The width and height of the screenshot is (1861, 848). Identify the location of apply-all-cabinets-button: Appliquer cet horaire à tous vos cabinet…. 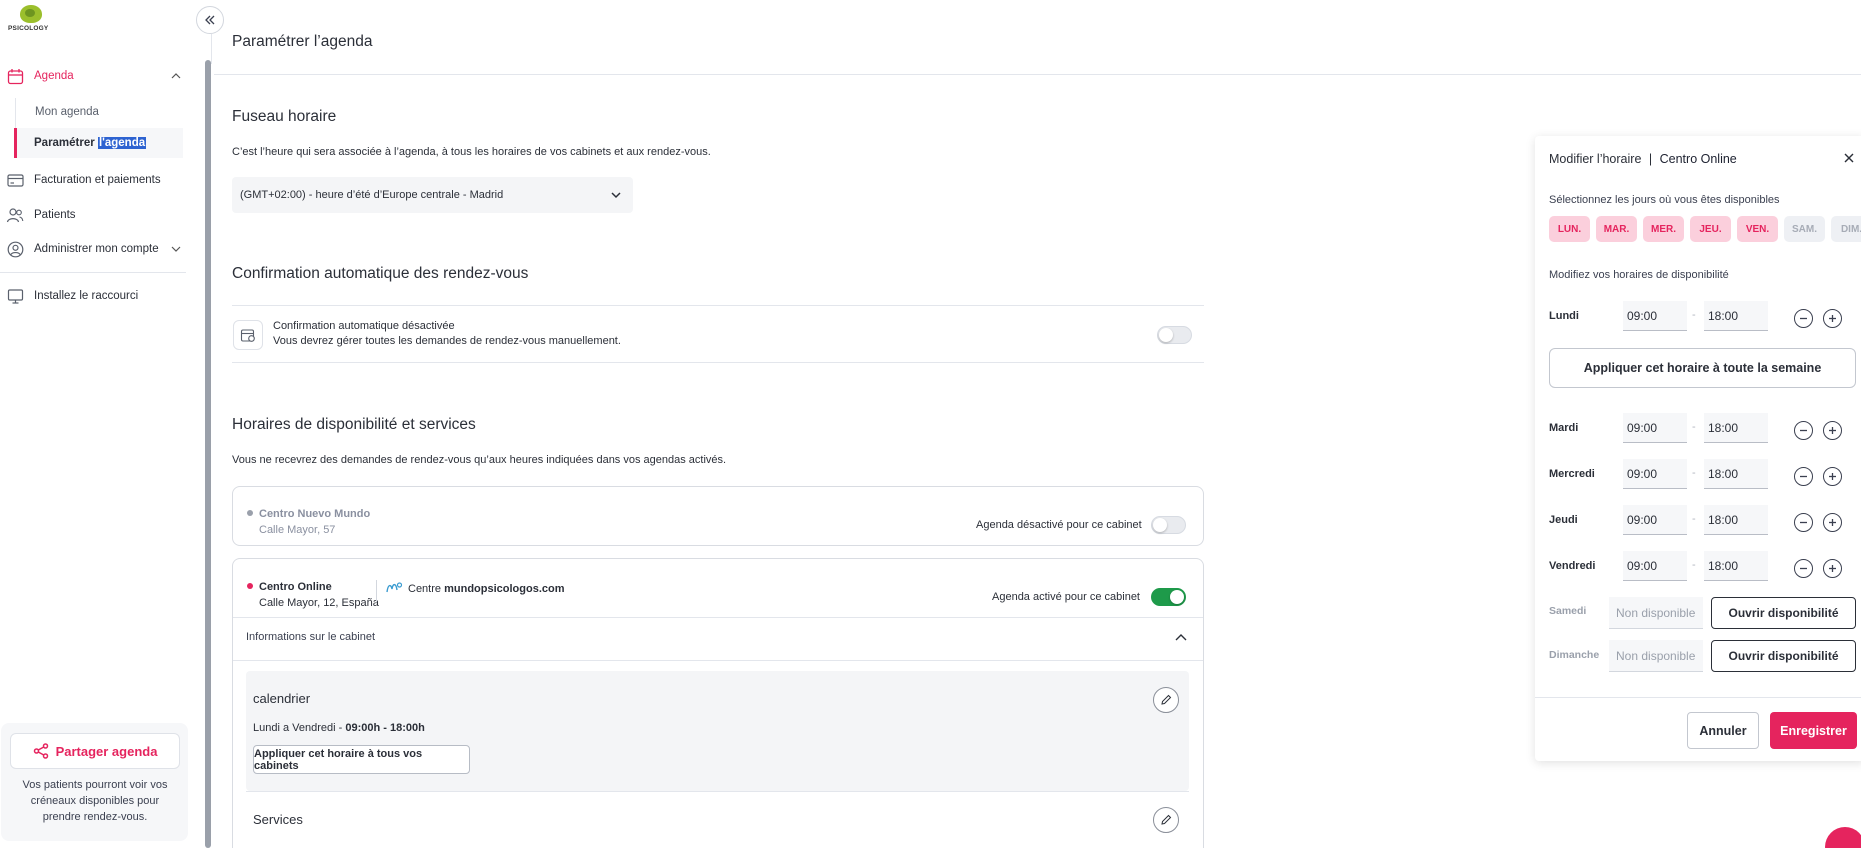
(361, 759).